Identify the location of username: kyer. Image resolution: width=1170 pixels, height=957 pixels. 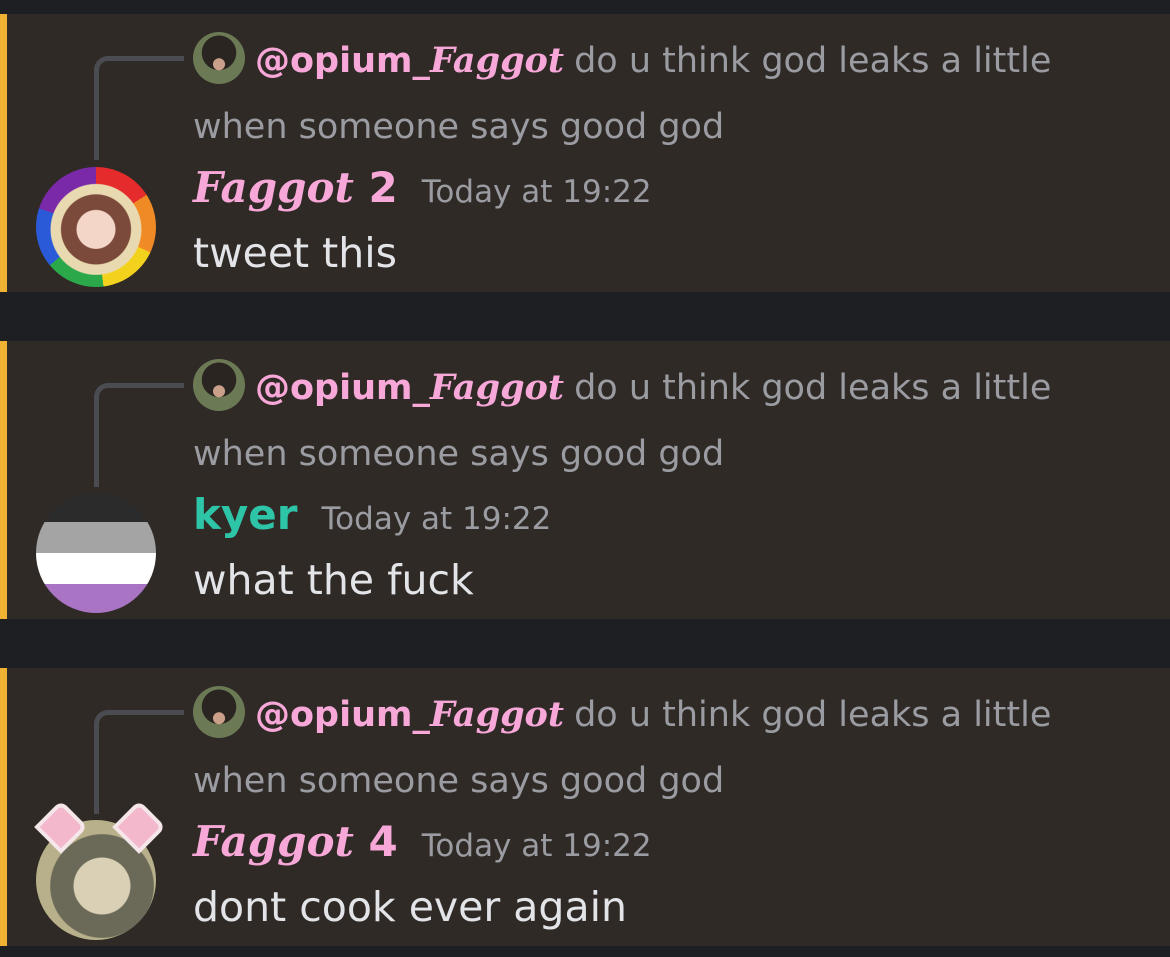
(245, 514).